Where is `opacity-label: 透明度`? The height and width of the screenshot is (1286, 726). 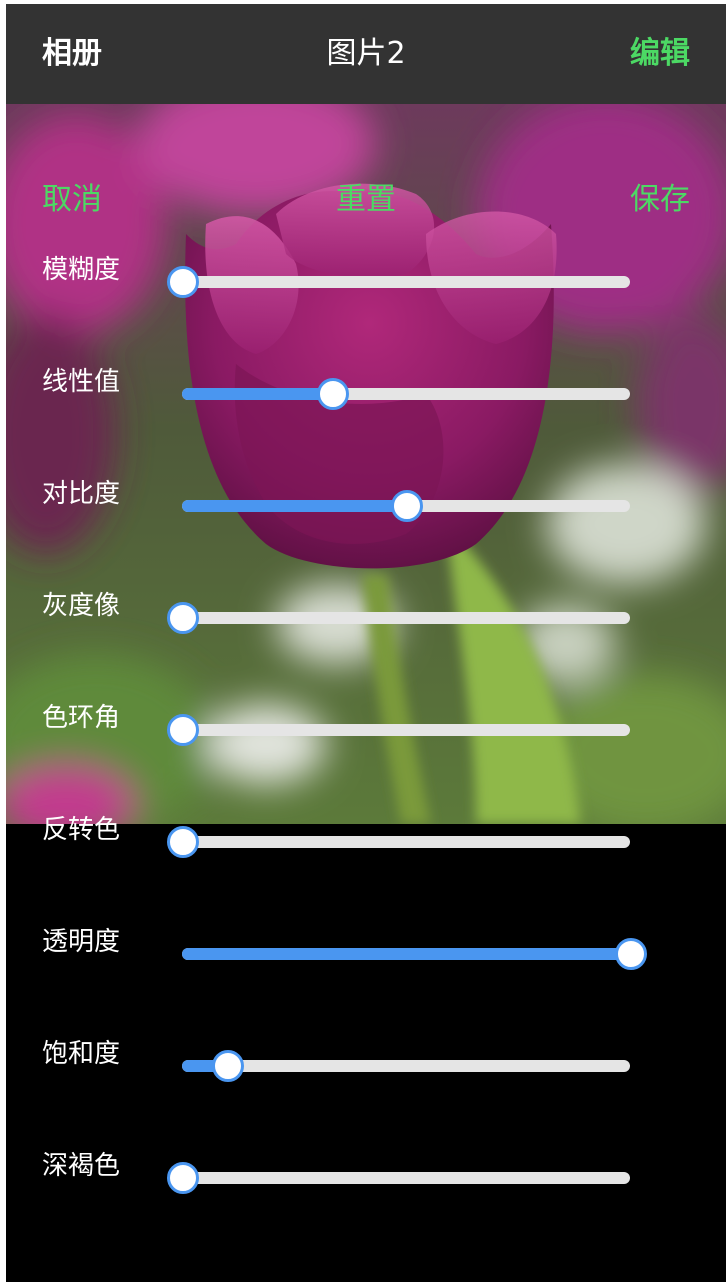
opacity-label: 透明度 is located at coordinates (81, 942).